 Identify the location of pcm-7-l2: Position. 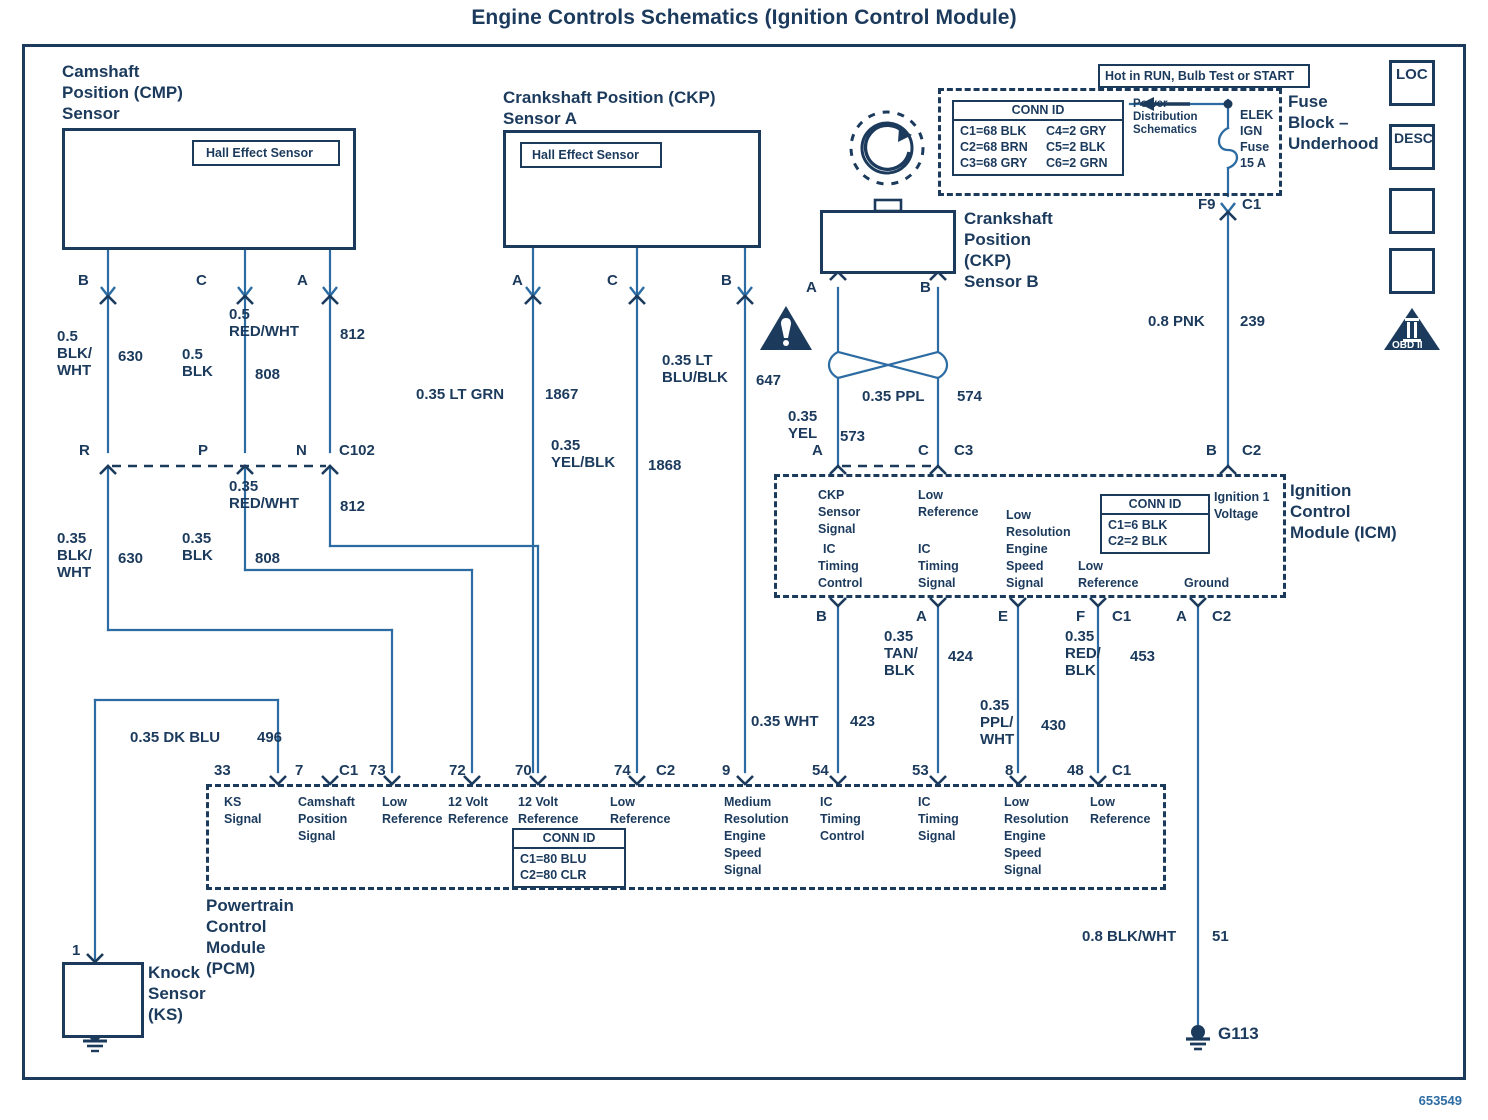
(323, 819).